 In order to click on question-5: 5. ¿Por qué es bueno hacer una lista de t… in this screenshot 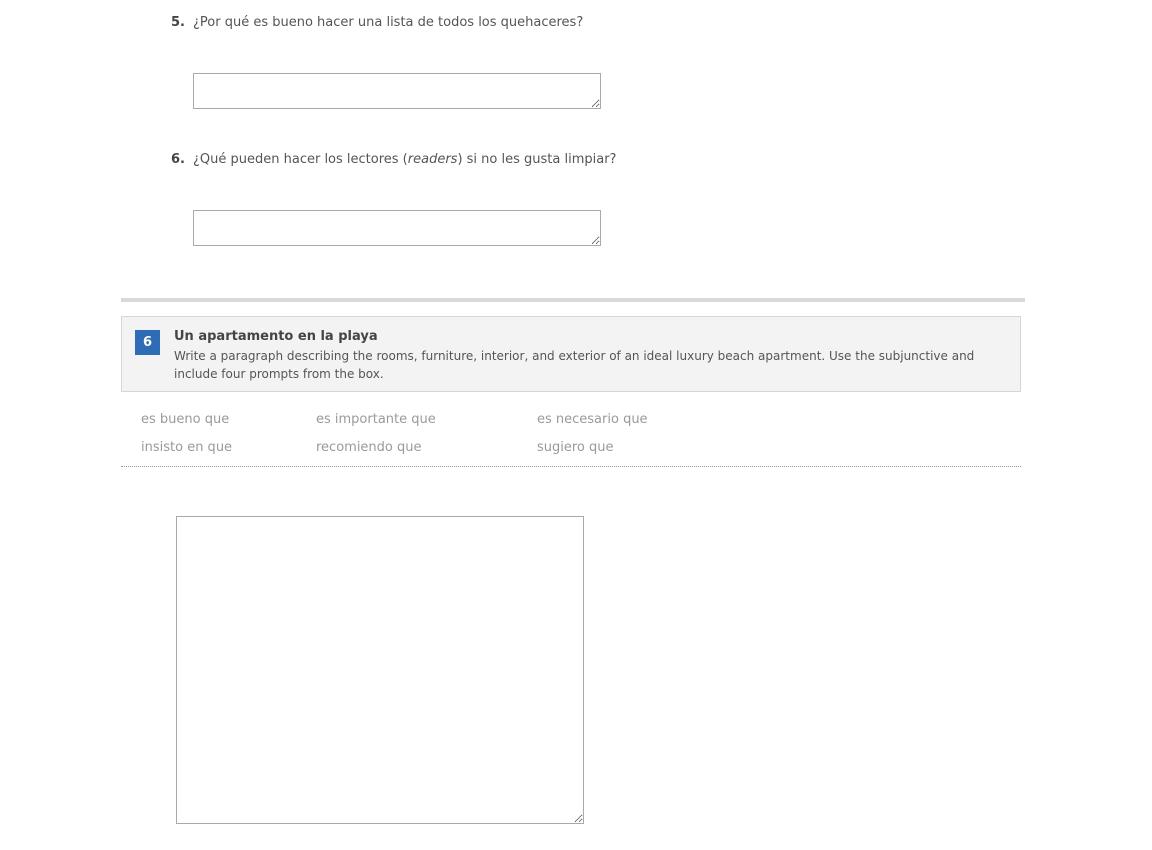, I will do `click(377, 22)`.